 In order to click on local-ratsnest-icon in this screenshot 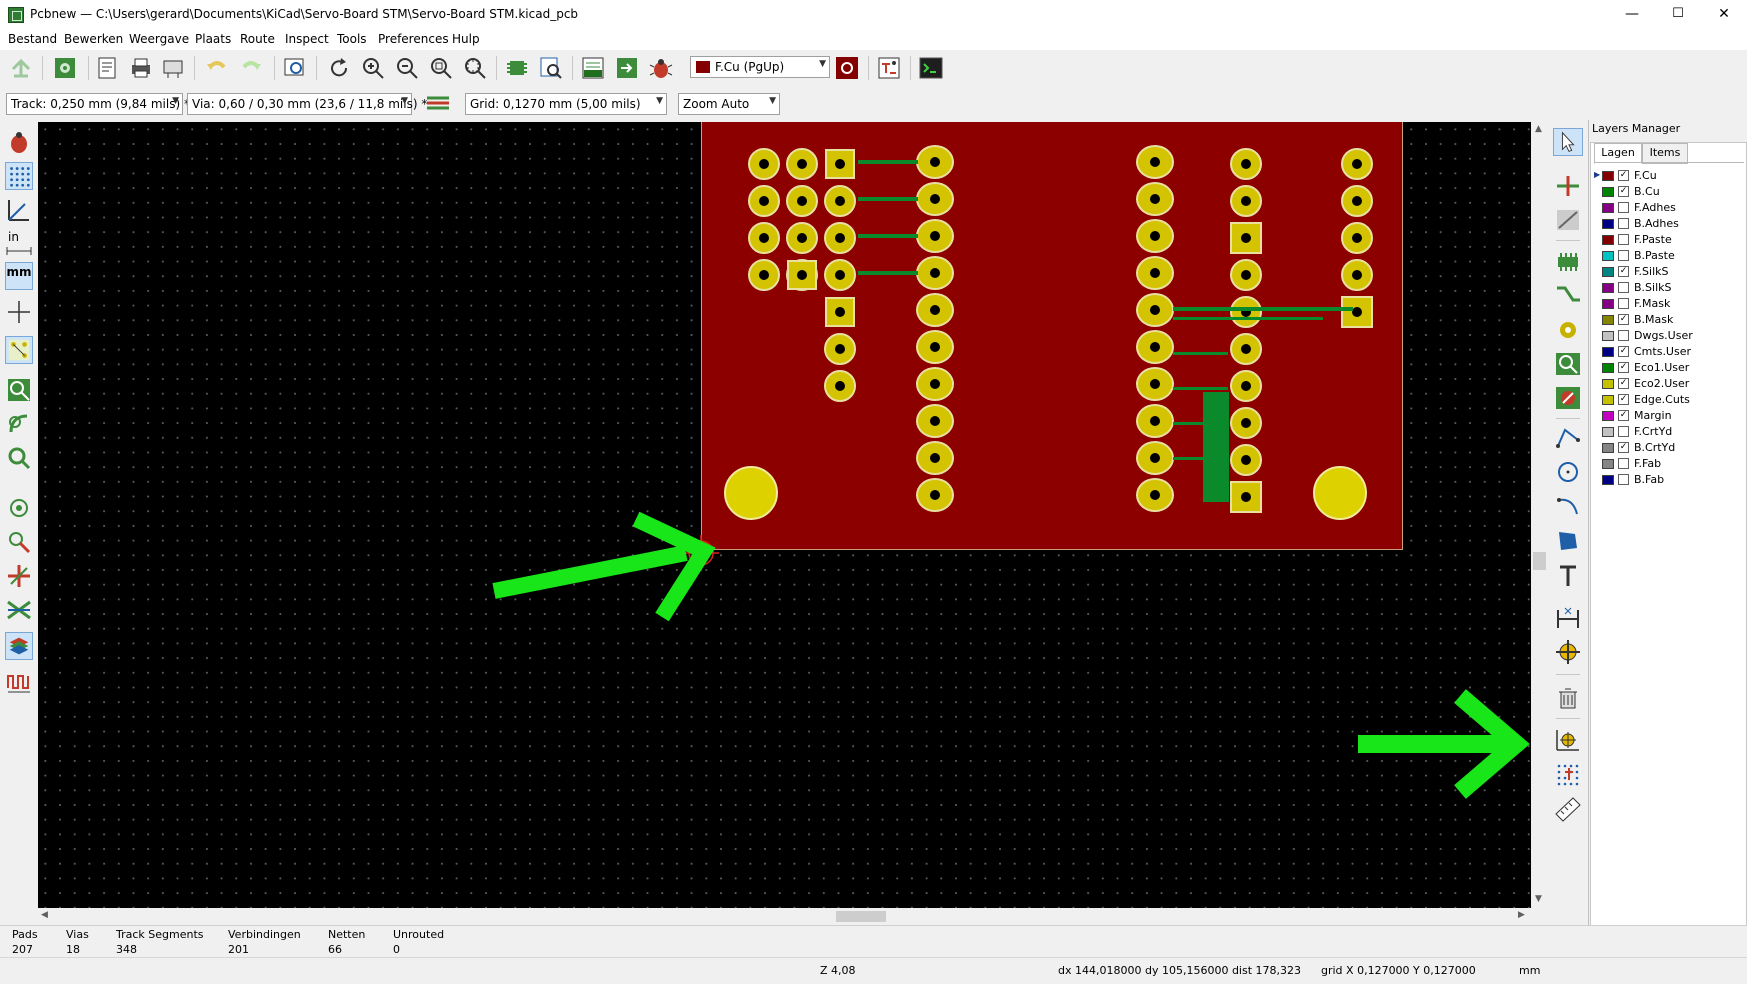, I will do `click(1568, 220)`.